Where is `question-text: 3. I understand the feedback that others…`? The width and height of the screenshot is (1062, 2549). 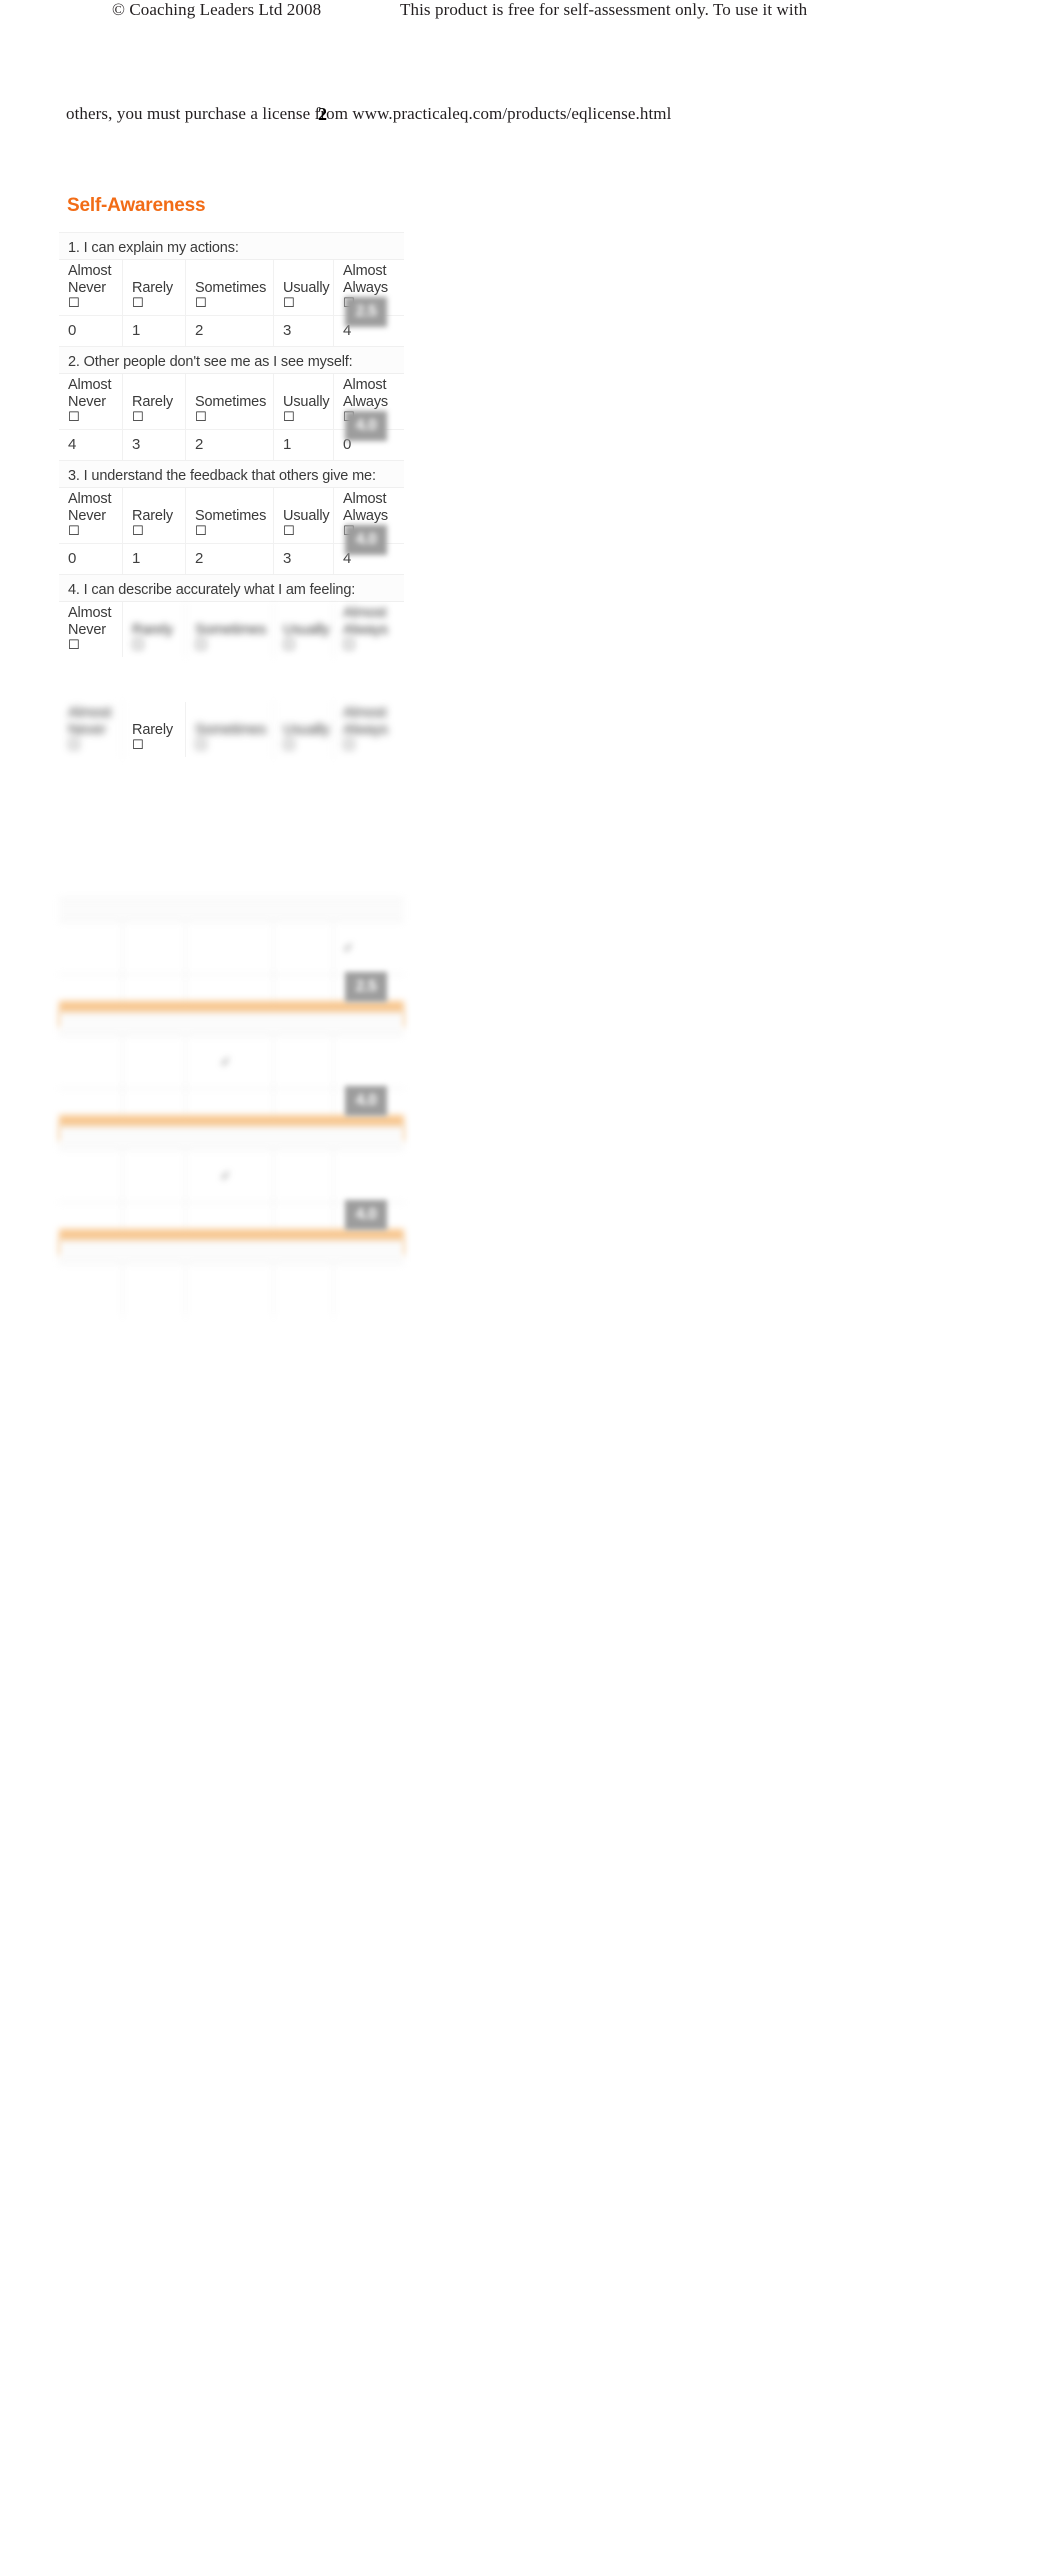
question-text: 3. I understand the feedback that others… is located at coordinates (231, 474).